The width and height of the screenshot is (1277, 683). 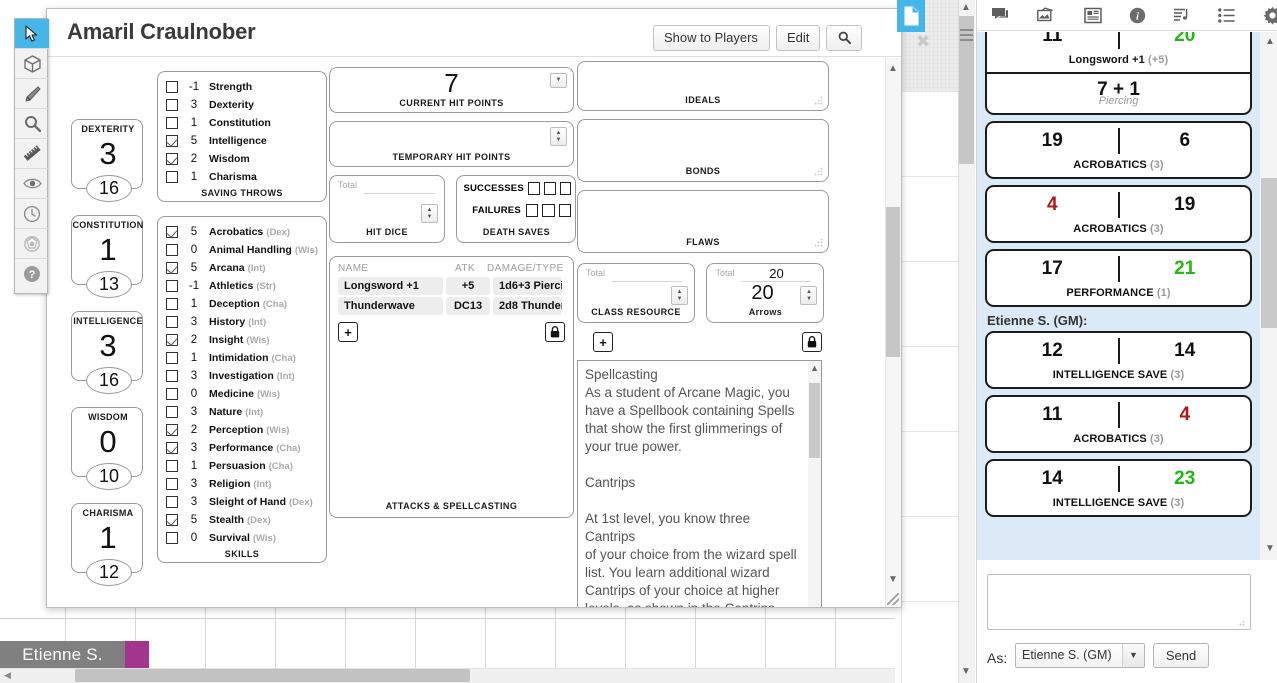 What do you see at coordinates (107, 256) in the screenshot?
I see `ability-block-constitution: CONSTITUTION 1 13` at bounding box center [107, 256].